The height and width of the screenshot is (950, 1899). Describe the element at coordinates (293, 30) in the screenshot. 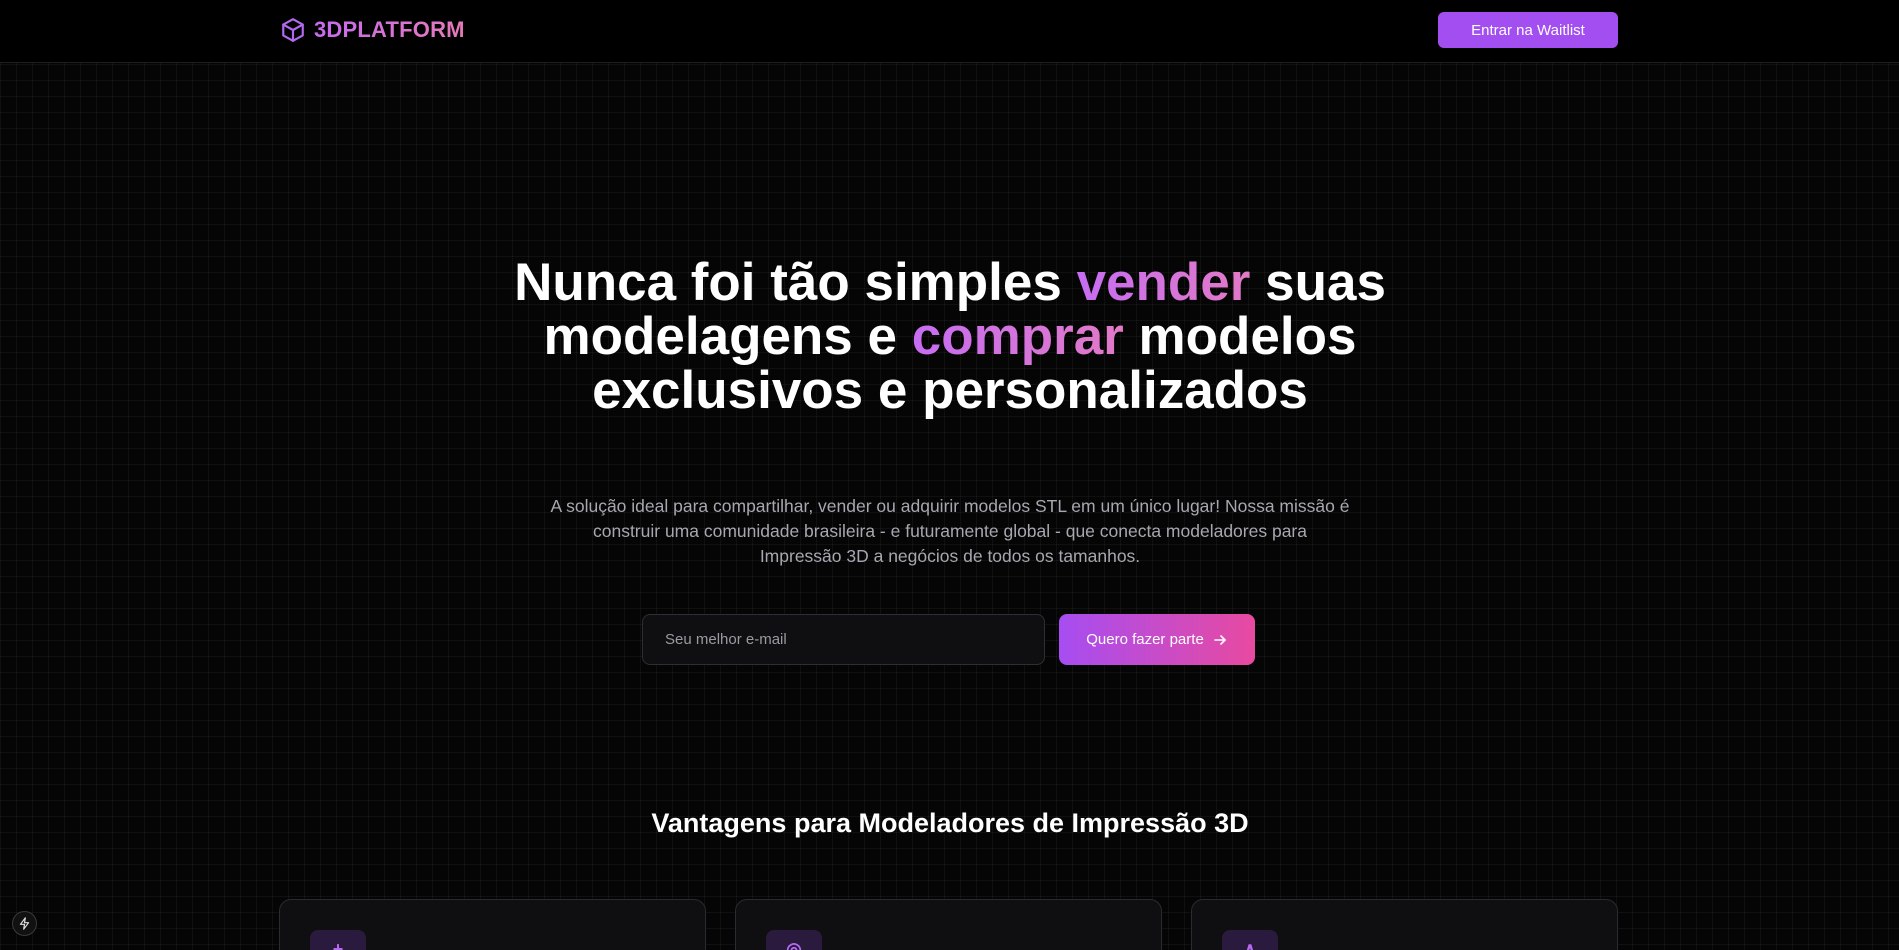

I see `cube-icon` at that location.